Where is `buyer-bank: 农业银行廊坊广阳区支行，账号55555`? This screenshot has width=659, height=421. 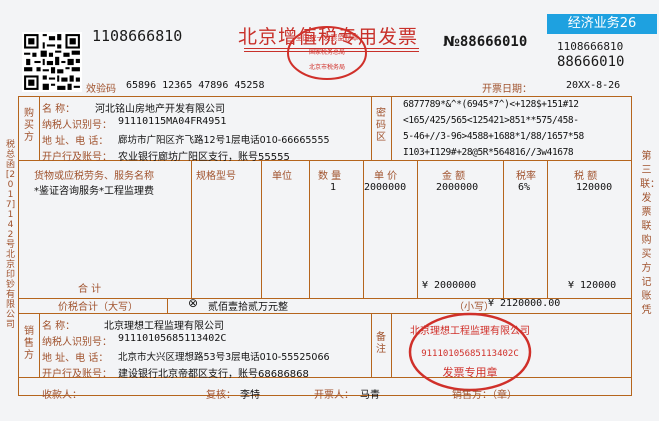 buyer-bank: 农业银行廊坊广阳区支行，账号55555 is located at coordinates (204, 157).